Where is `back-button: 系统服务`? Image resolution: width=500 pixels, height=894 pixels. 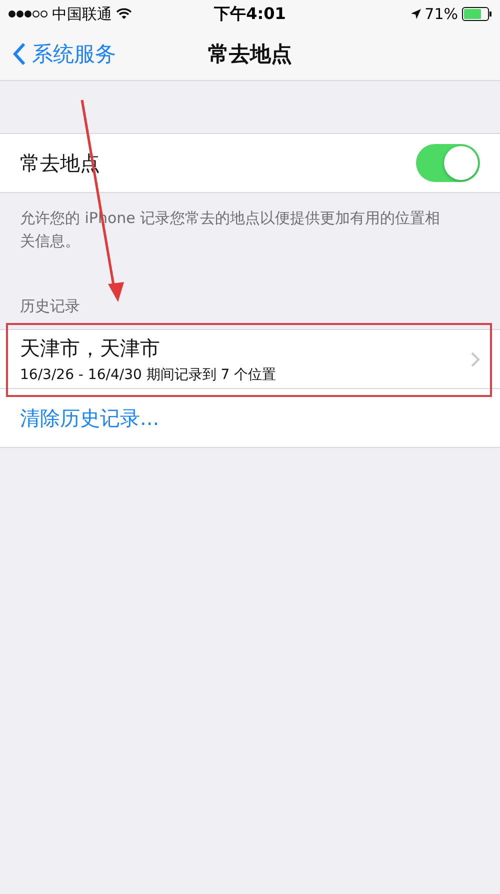
back-button: 系统服务 is located at coordinates (58, 54).